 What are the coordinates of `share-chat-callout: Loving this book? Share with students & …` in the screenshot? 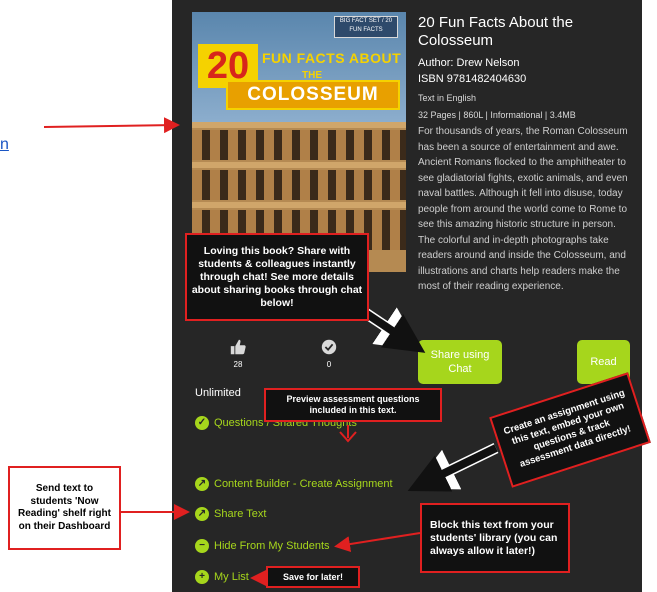 It's located at (277, 277).